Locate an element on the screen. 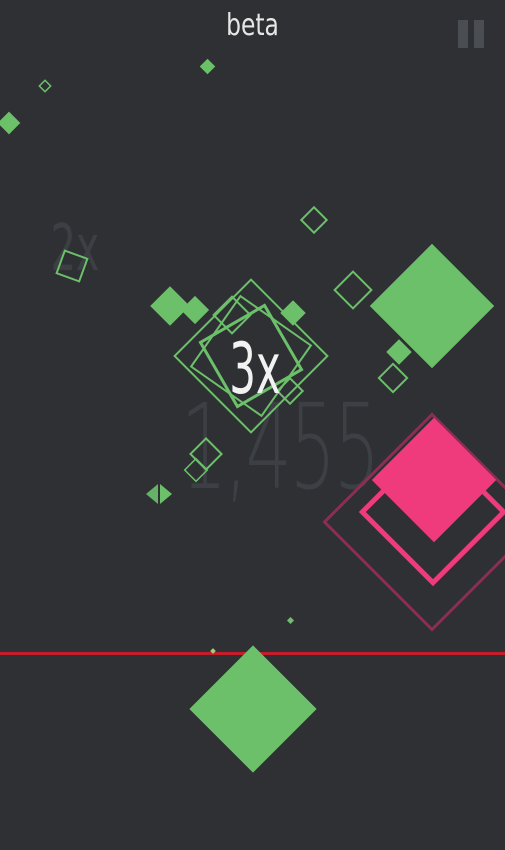 Image resolution: width=505 pixels, height=850 pixels. small-diamond-outline is located at coordinates (45, 86).